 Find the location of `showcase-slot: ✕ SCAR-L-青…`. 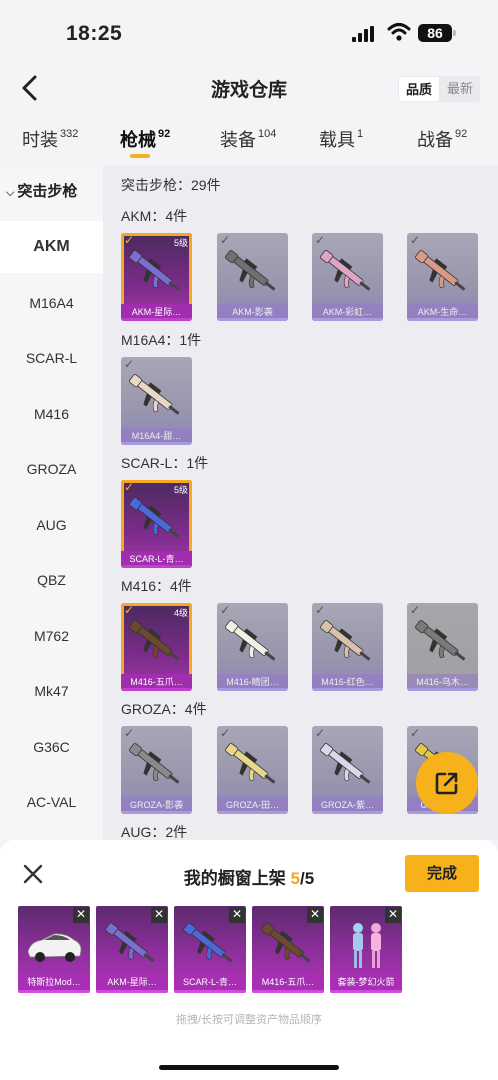

showcase-slot: ✕ SCAR-L-青… is located at coordinates (210, 949).